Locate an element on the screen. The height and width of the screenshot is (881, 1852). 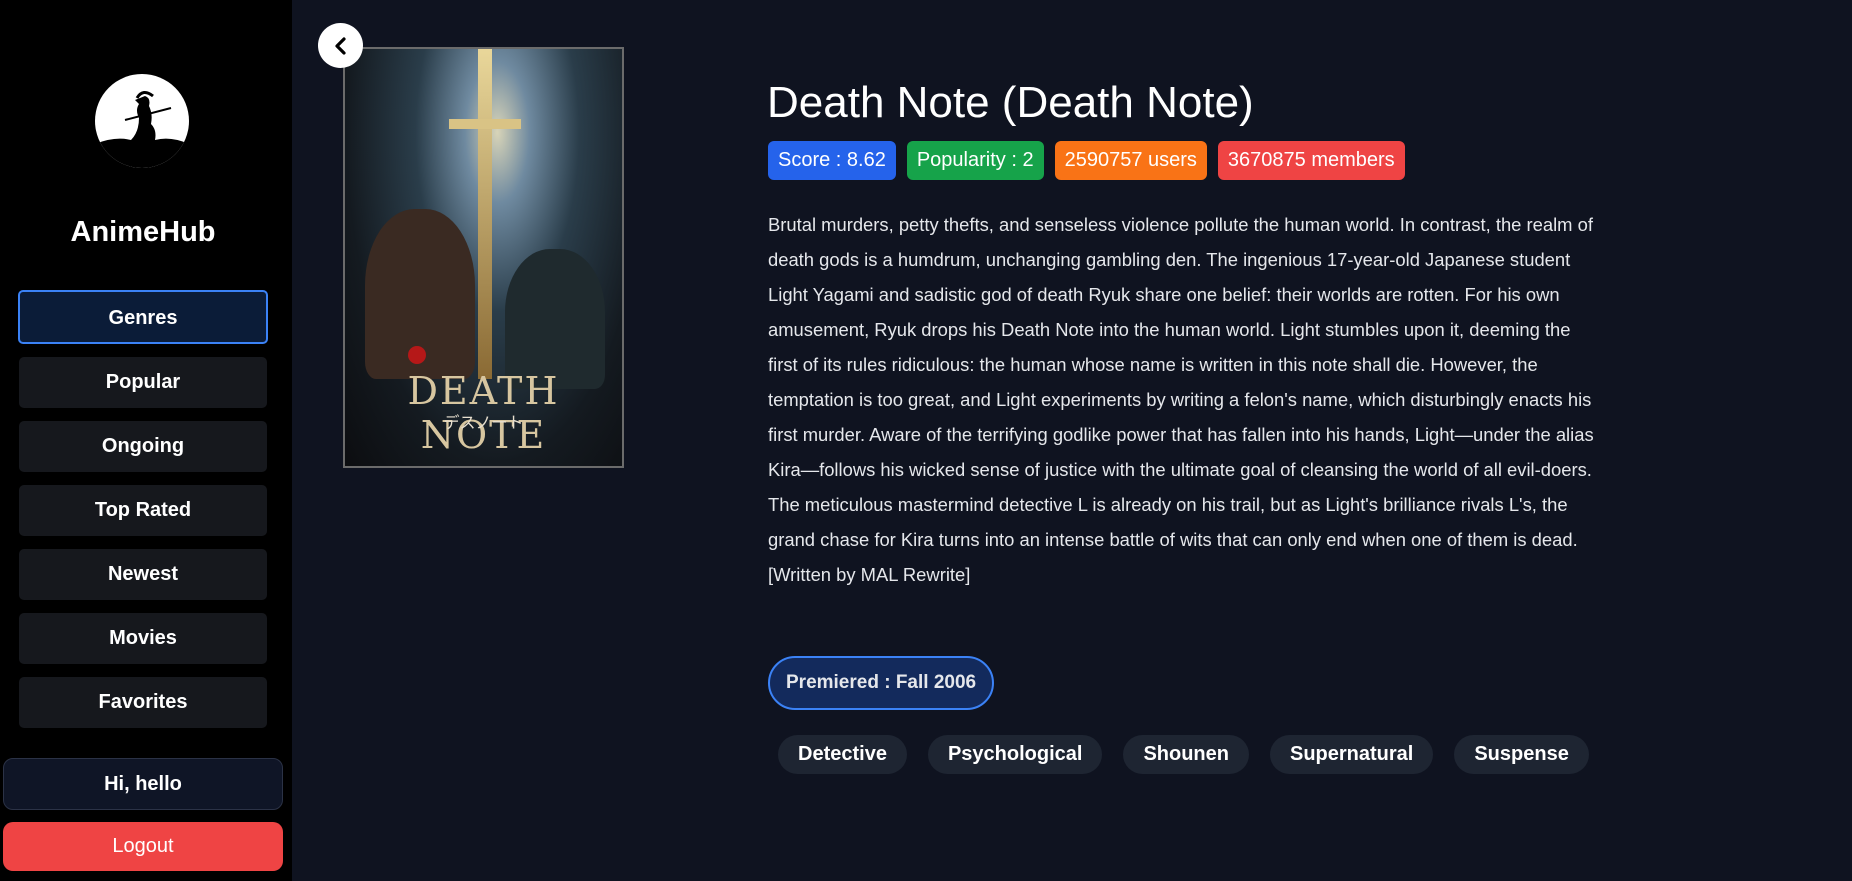
chevron-left-icon is located at coordinates (340, 45).